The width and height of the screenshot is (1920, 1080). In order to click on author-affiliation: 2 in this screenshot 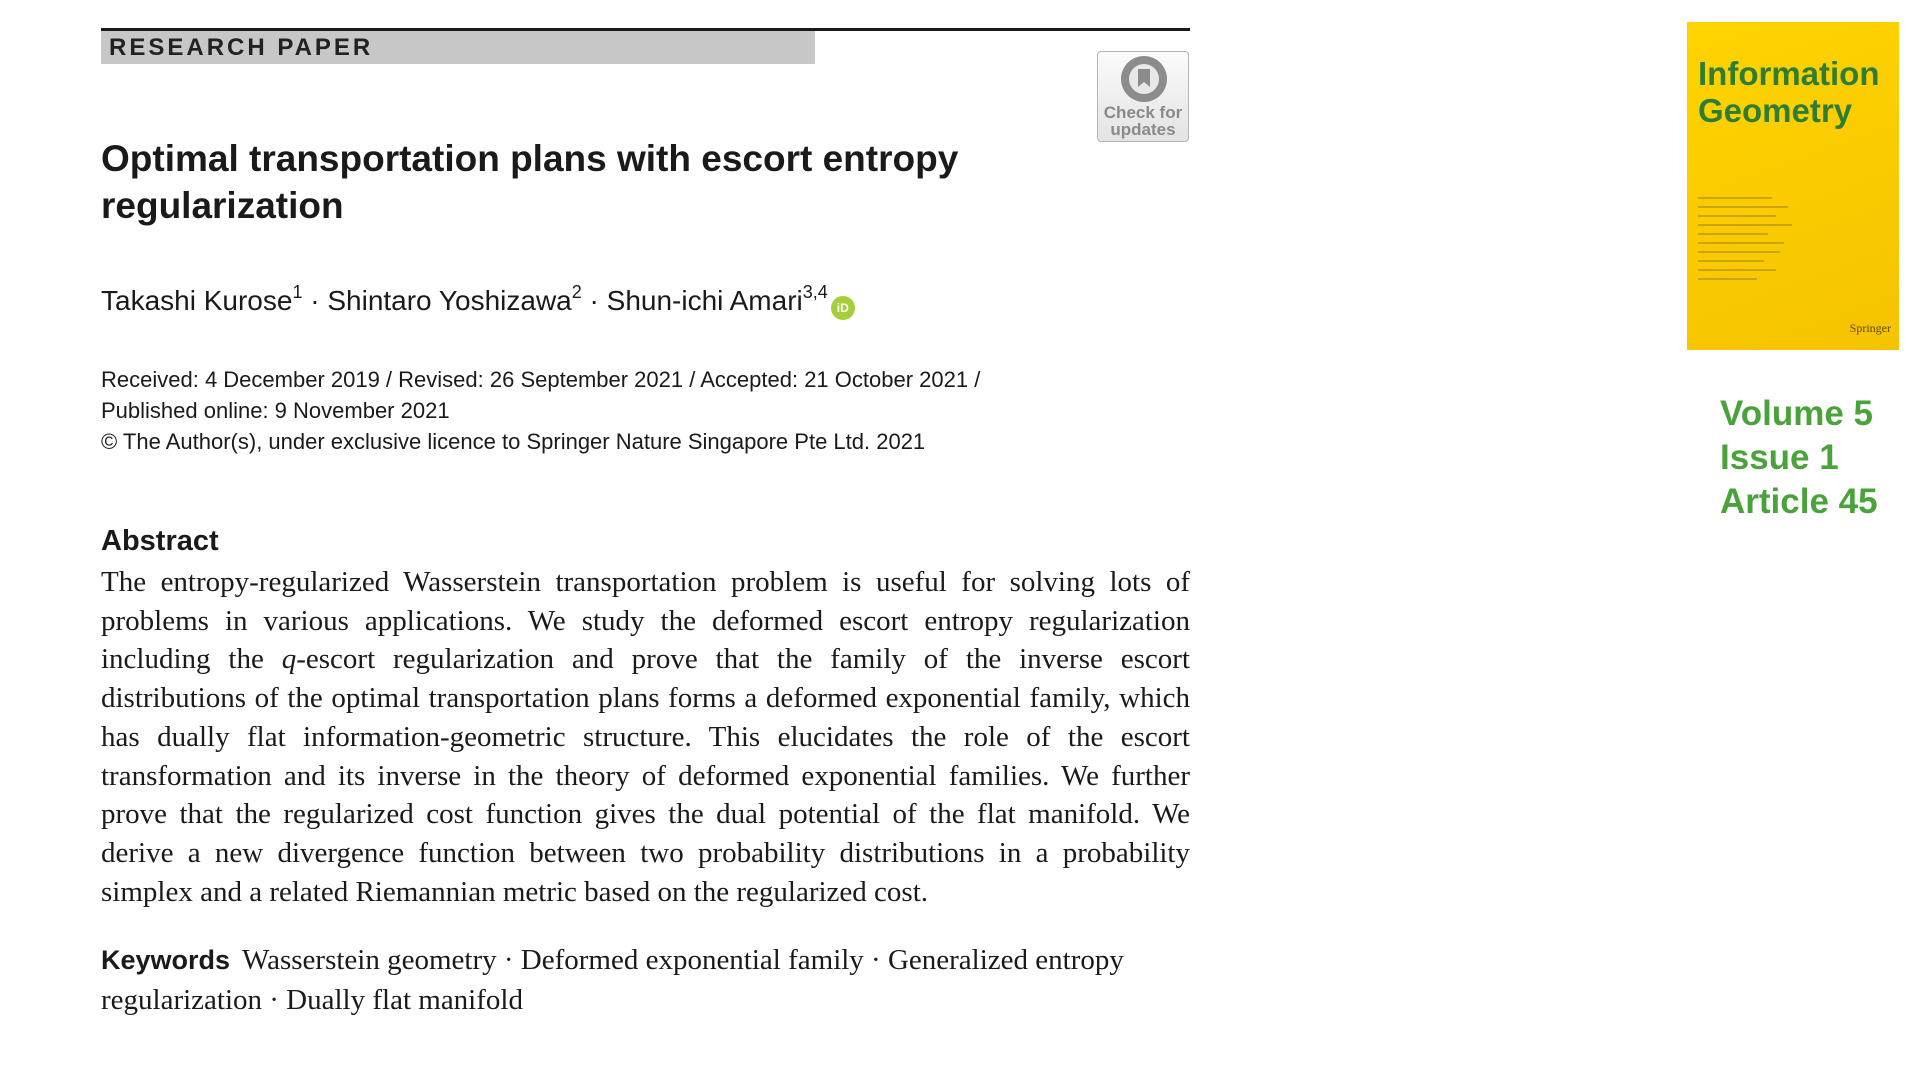, I will do `click(576, 292)`.